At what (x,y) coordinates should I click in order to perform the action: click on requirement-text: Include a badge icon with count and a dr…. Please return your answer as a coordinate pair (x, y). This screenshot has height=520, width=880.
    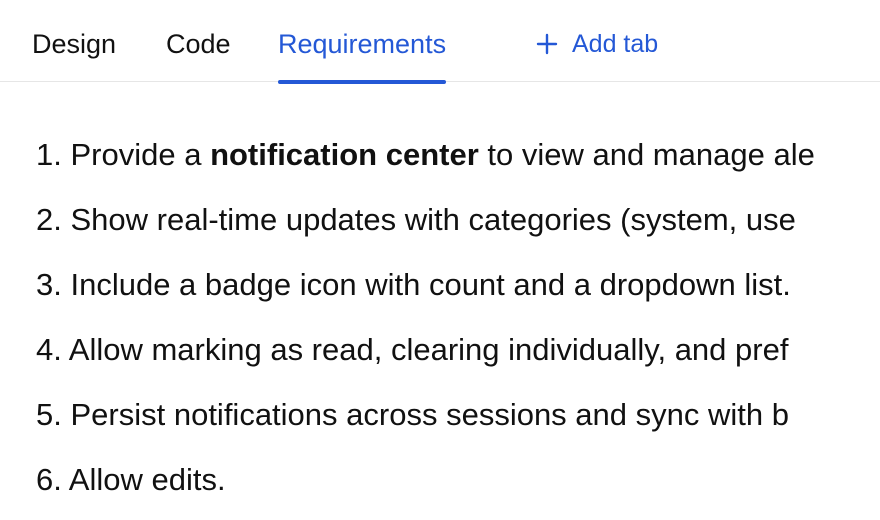
    Looking at the image, I should click on (430, 284).